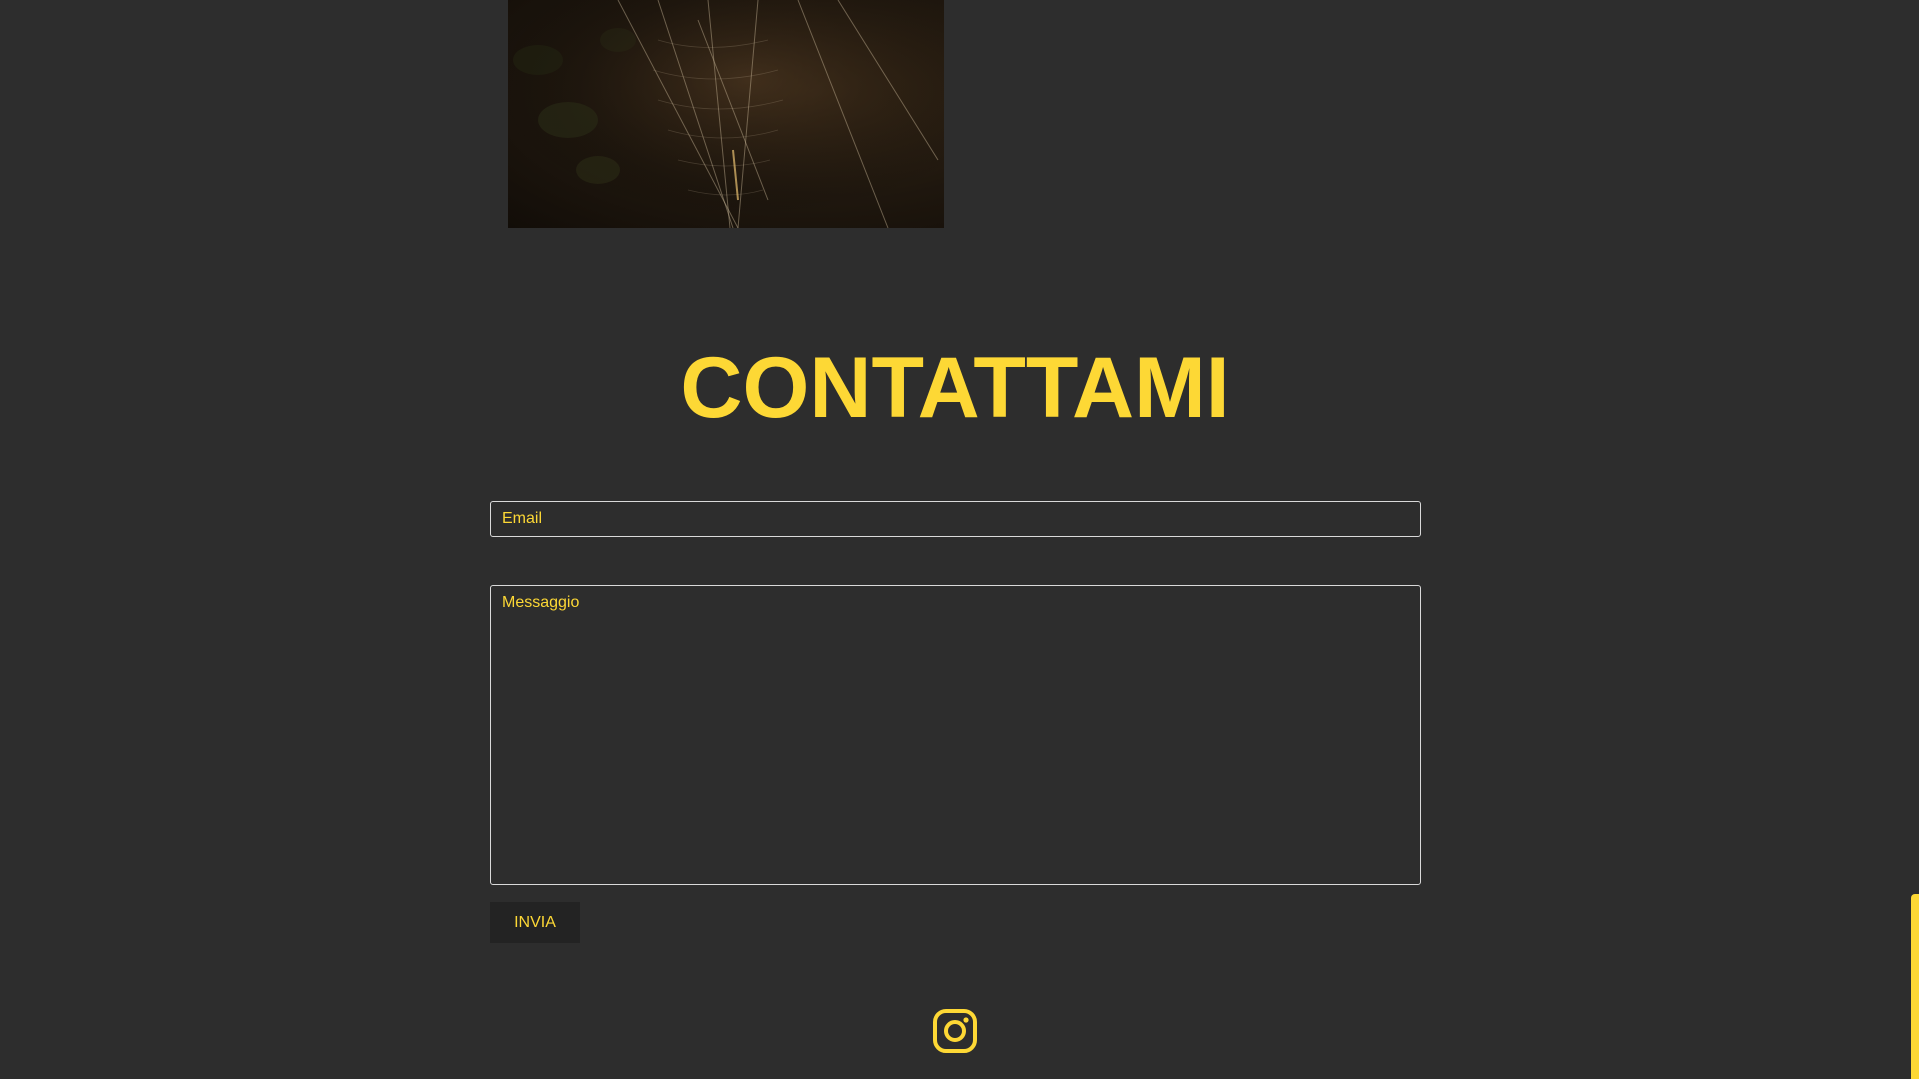 The width and height of the screenshot is (1919, 1079). Describe the element at coordinates (955, 1031) in the screenshot. I see `instagram-icon` at that location.